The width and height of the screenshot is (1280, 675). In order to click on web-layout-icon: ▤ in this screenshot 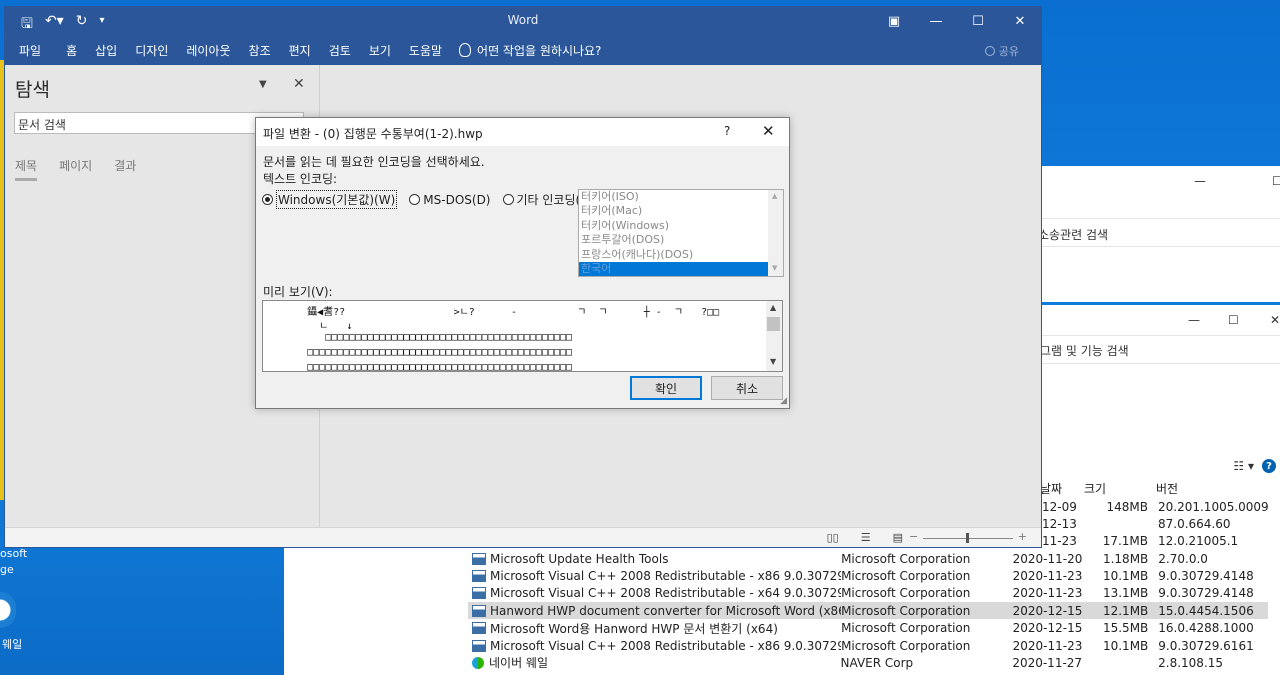, I will do `click(898, 537)`.